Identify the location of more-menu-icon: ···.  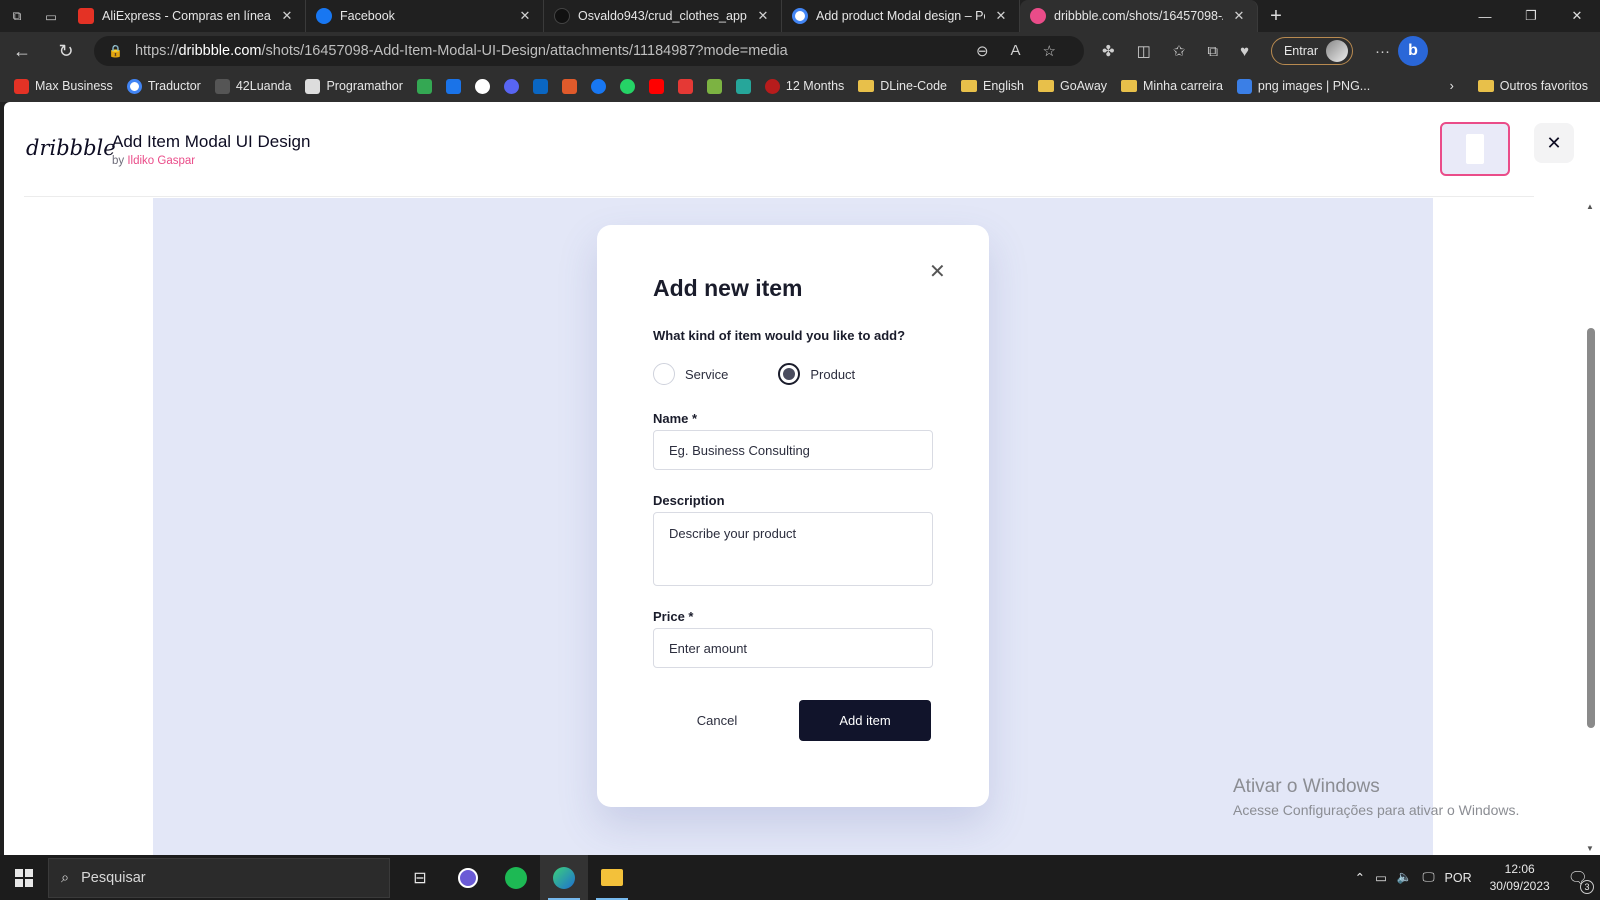
(1382, 51).